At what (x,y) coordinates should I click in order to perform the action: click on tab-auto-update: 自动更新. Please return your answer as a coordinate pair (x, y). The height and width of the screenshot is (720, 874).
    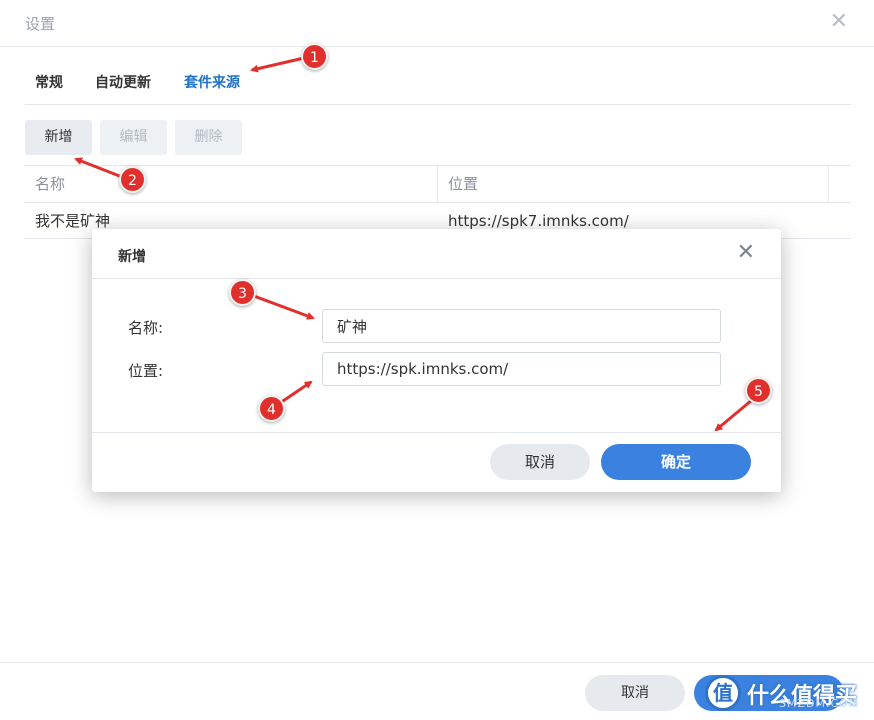
    Looking at the image, I should click on (123, 82).